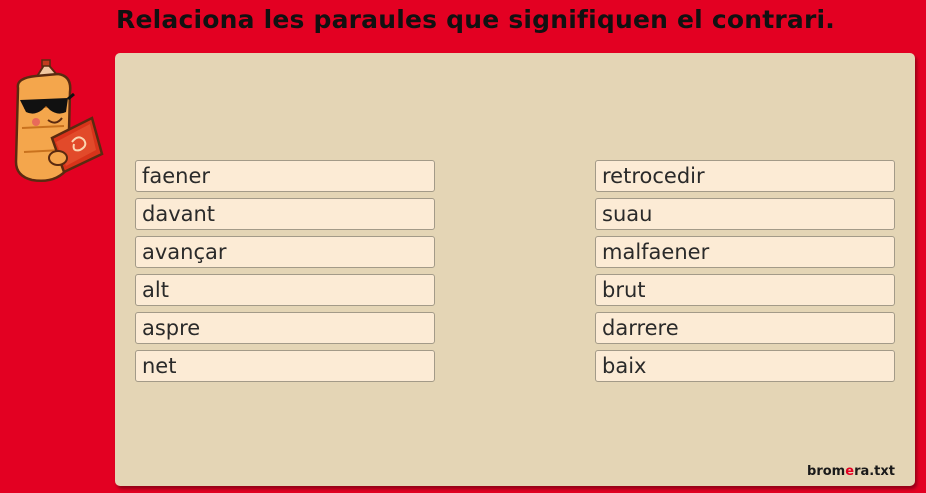 This screenshot has width=926, height=493. I want to click on brand-suffix: ra.txt, so click(874, 471).